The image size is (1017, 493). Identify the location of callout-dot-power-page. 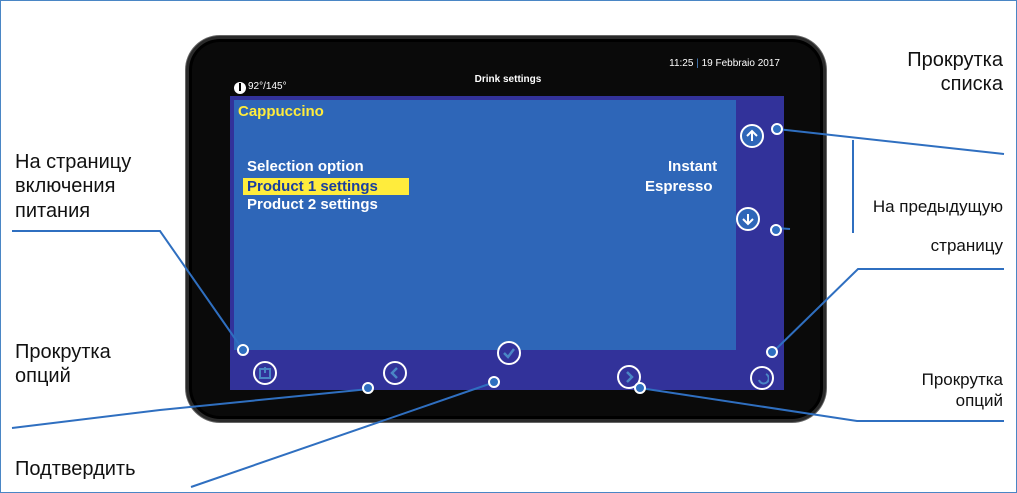
(243, 350).